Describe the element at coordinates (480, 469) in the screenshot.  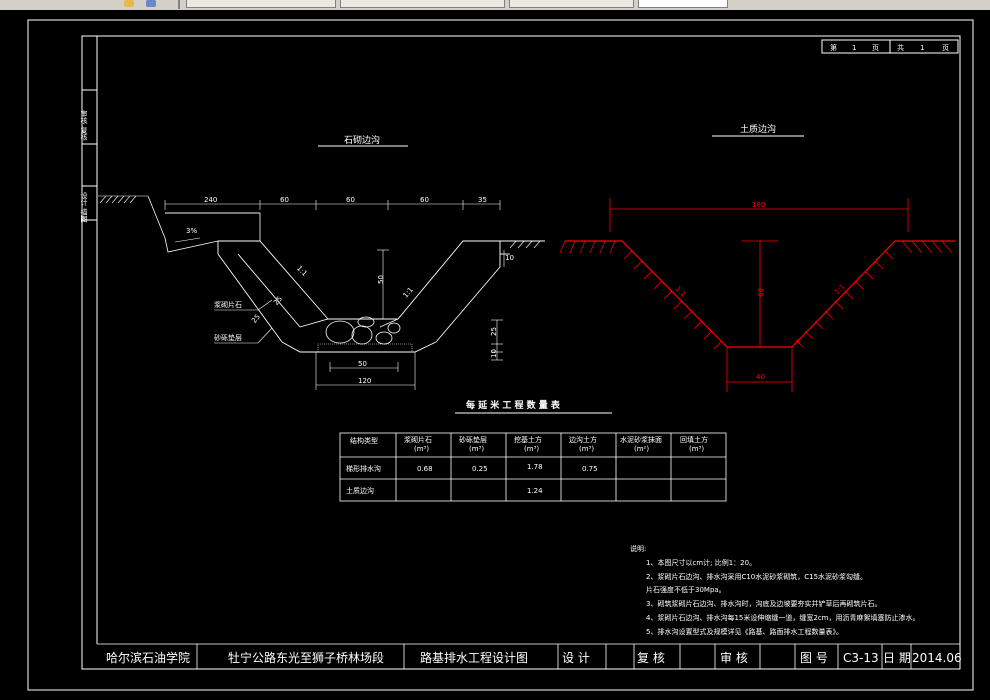
I see `row1-gravel: 0.25` at that location.